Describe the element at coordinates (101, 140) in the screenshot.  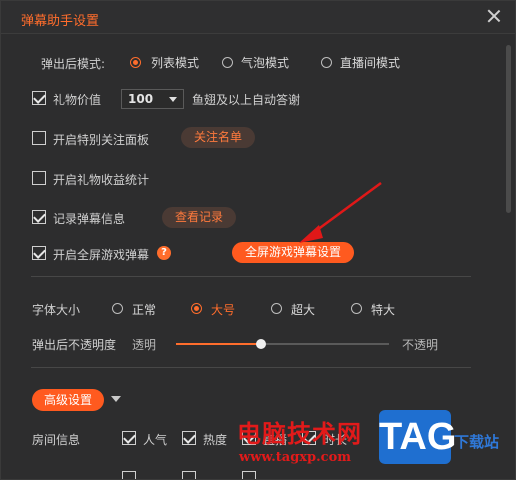
I see `special-panel-label: 开启特别关注面板` at that location.